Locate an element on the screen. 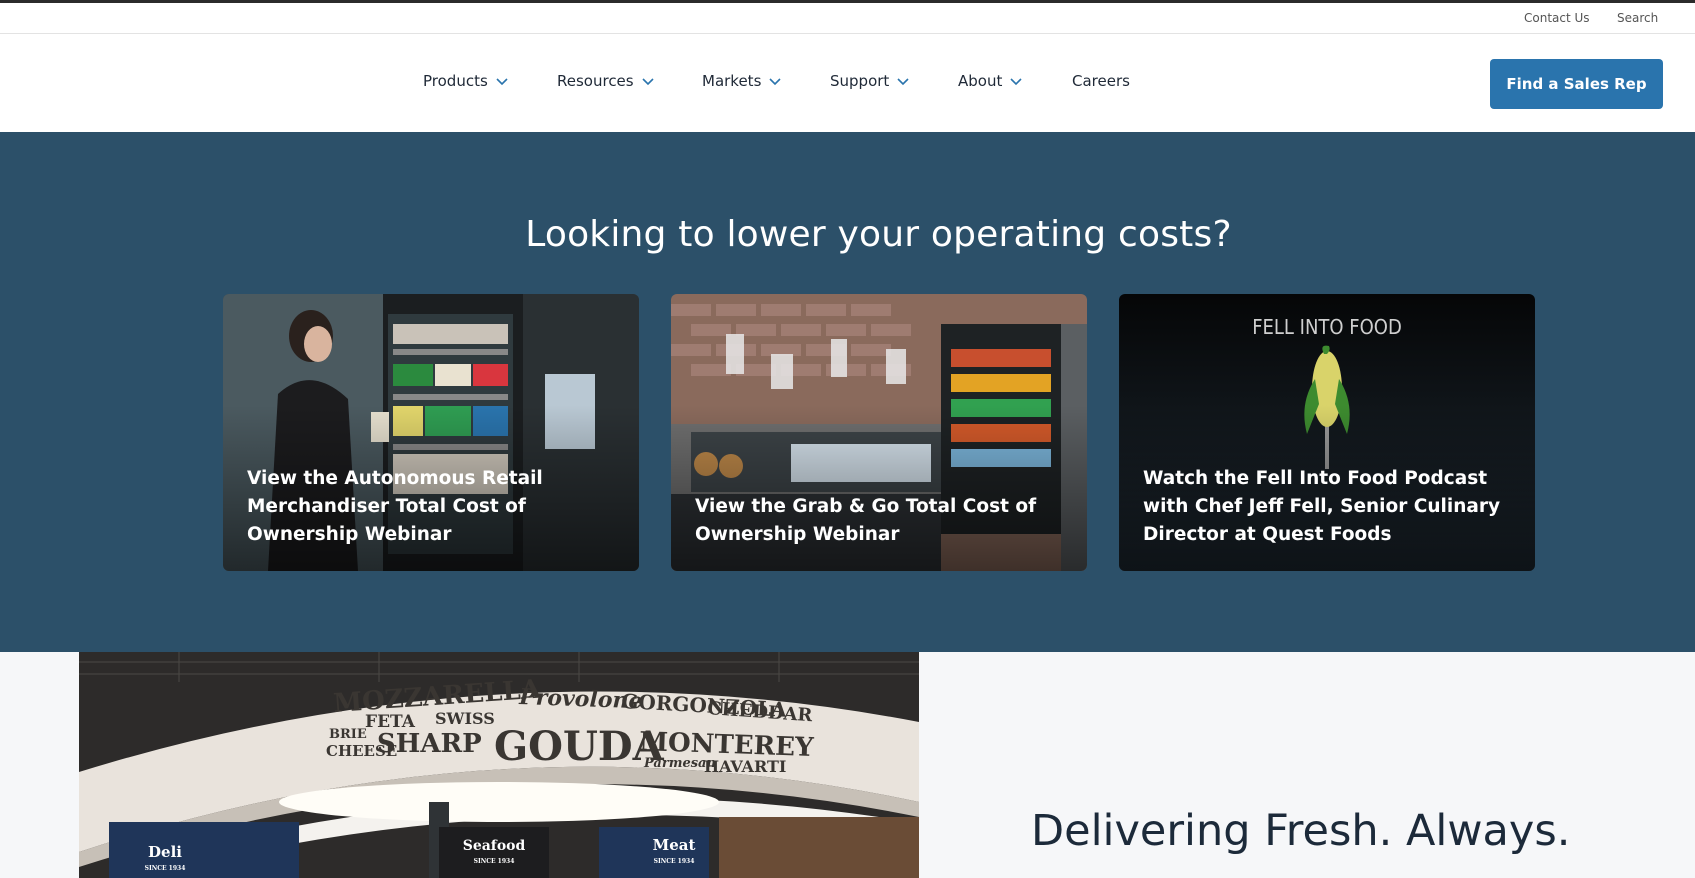 The height and width of the screenshot is (878, 1695). nav-about: About is located at coordinates (991, 81).